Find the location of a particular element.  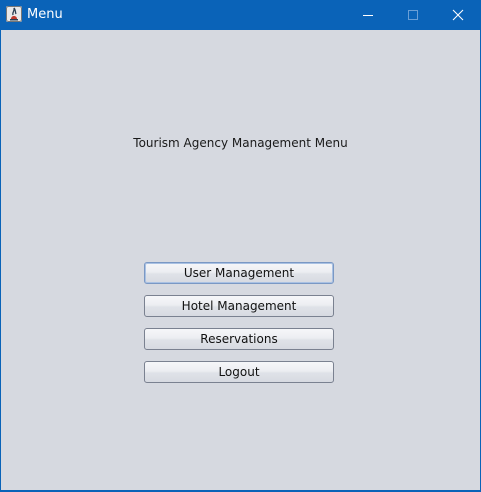

window-title: Menu is located at coordinates (45, 14).